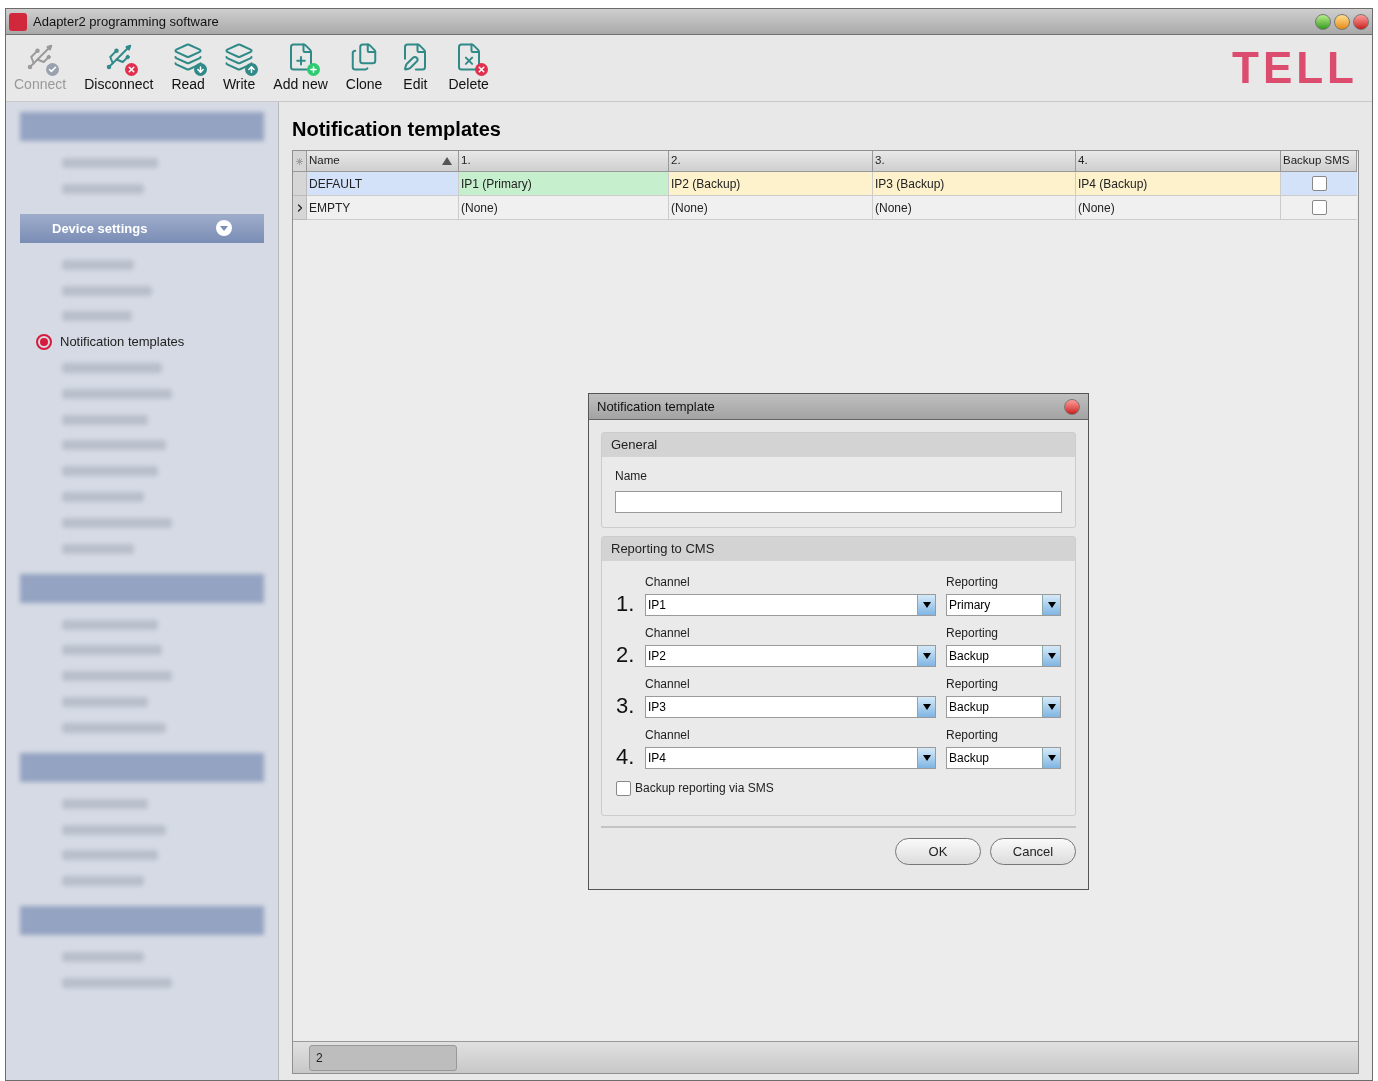  Describe the element at coordinates (1178, 184) in the screenshot. I see `table-cell: IP4 (Backup)` at that location.